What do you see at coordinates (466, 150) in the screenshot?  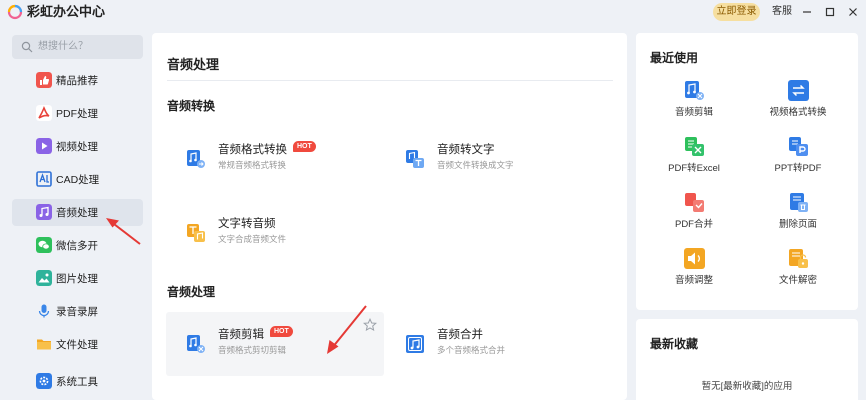 I see `tool-name: 音频转文字` at bounding box center [466, 150].